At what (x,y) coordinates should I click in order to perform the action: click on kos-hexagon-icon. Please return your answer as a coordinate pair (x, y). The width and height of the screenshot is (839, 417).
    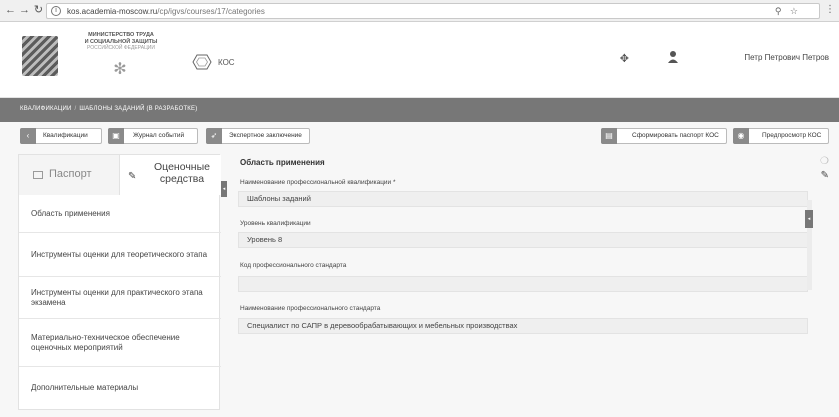
    Looking at the image, I should click on (202, 62).